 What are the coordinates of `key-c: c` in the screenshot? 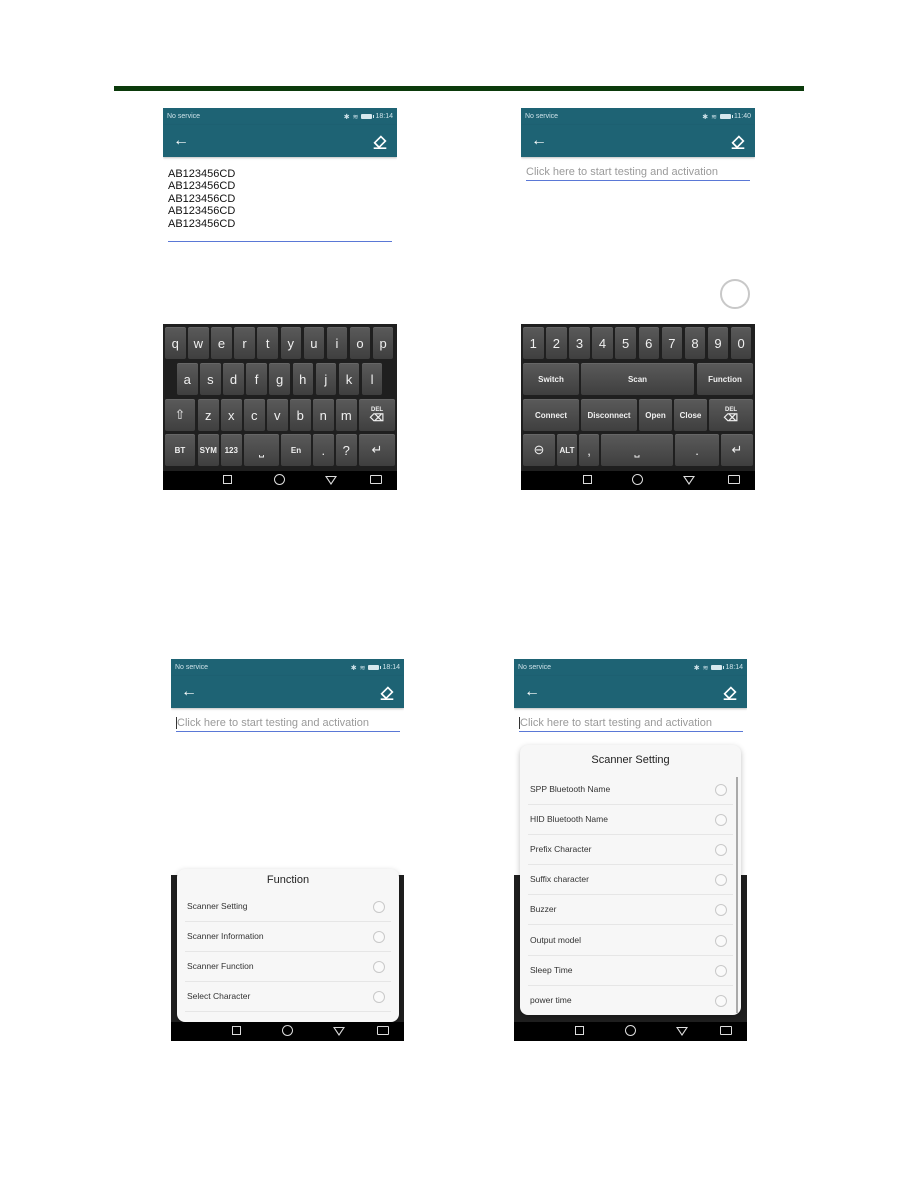 It's located at (254, 415).